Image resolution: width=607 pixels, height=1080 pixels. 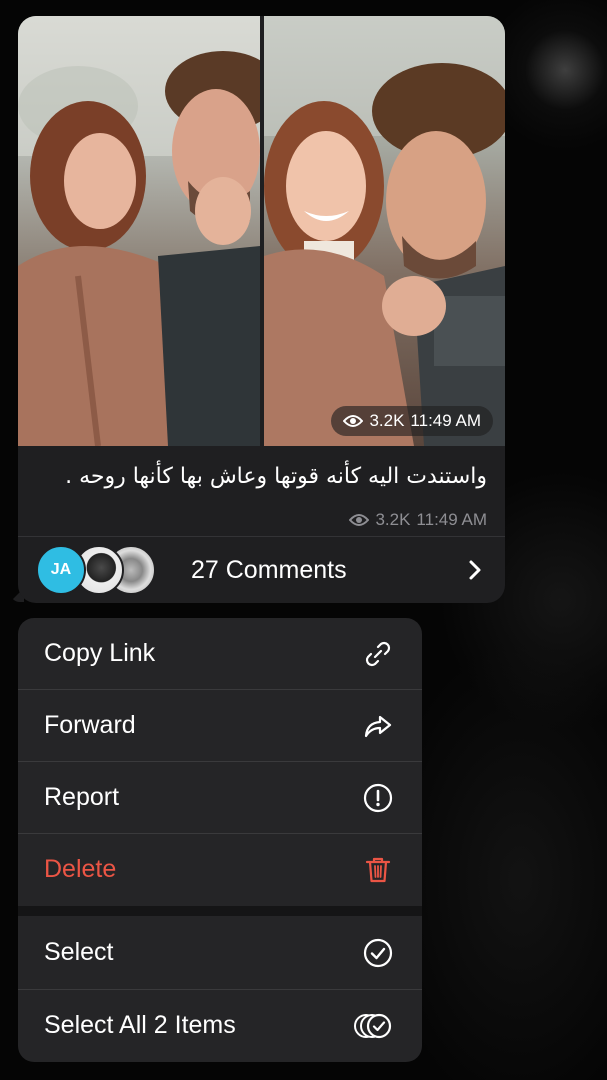 I want to click on caption-time: 11:49 AM, so click(x=451, y=519).